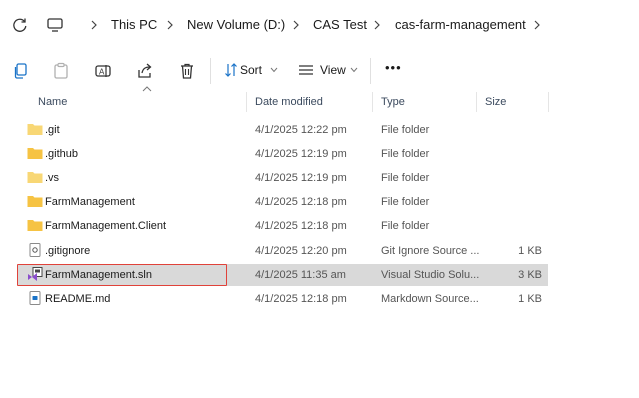  What do you see at coordinates (340, 25) in the screenshot?
I see `breadcrumb-cas-test: CAS Test` at bounding box center [340, 25].